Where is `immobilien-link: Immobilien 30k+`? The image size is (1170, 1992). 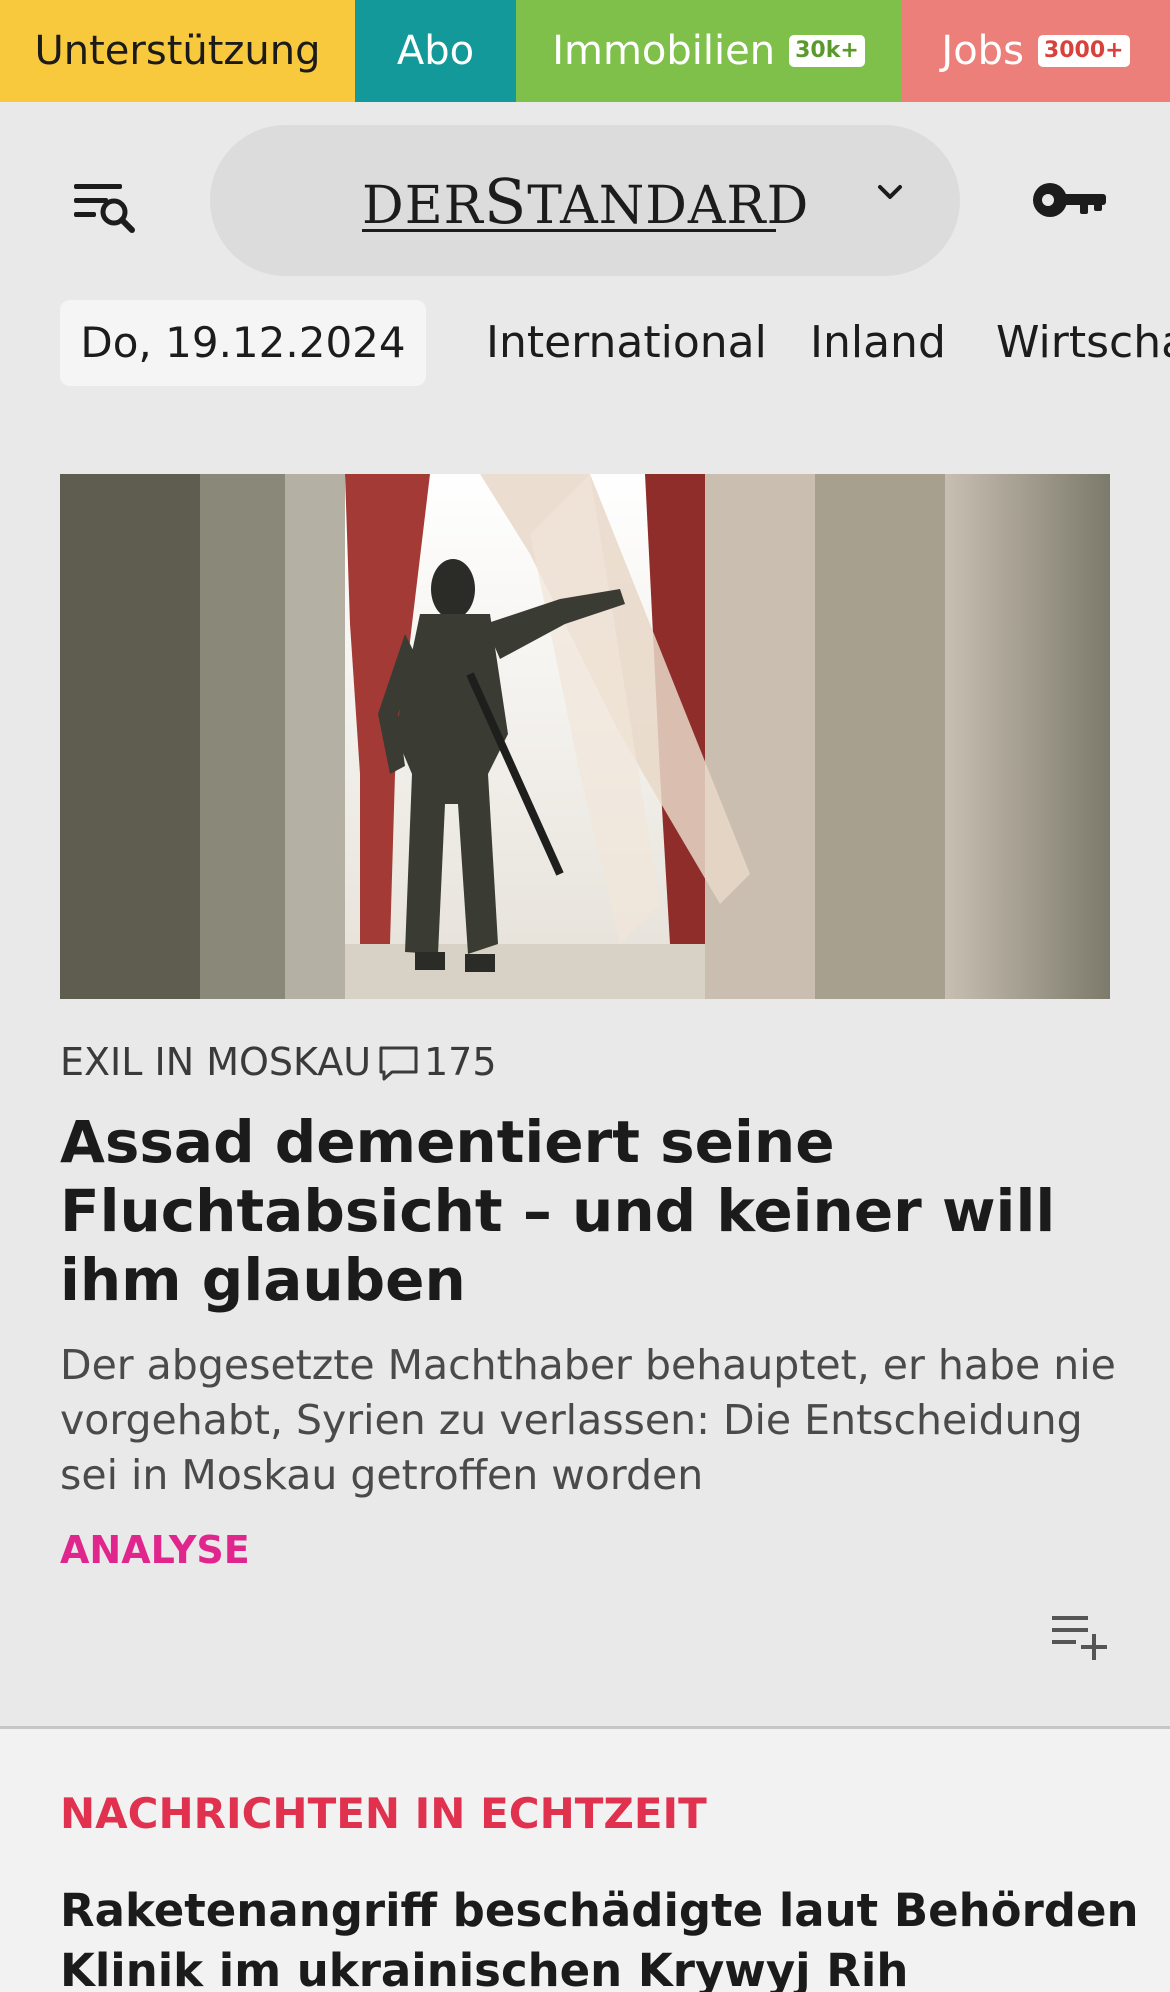
immobilien-link: Immobilien 30k+ is located at coordinates (708, 51).